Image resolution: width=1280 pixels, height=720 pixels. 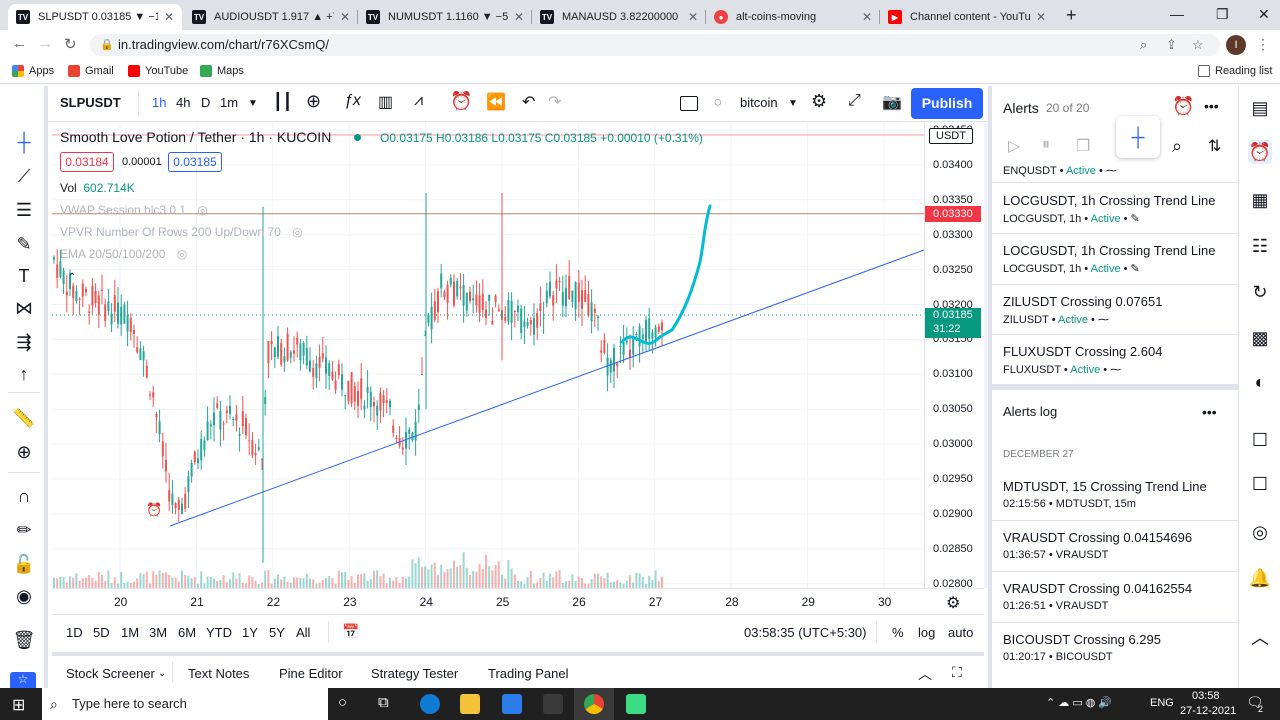 What do you see at coordinates (219, 632) in the screenshot?
I see `range-ytd: YTD` at bounding box center [219, 632].